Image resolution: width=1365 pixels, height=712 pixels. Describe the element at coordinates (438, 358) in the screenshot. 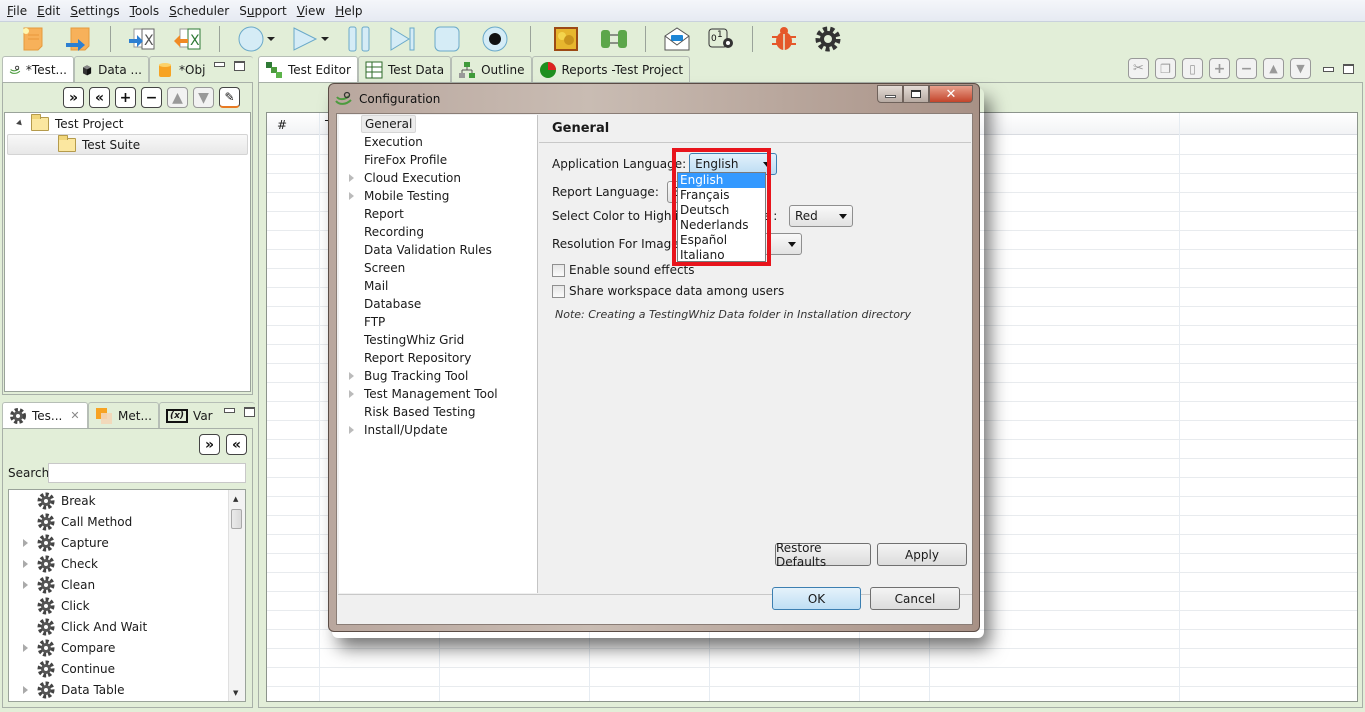

I see `nav-item-report-repository: Report Repository` at that location.